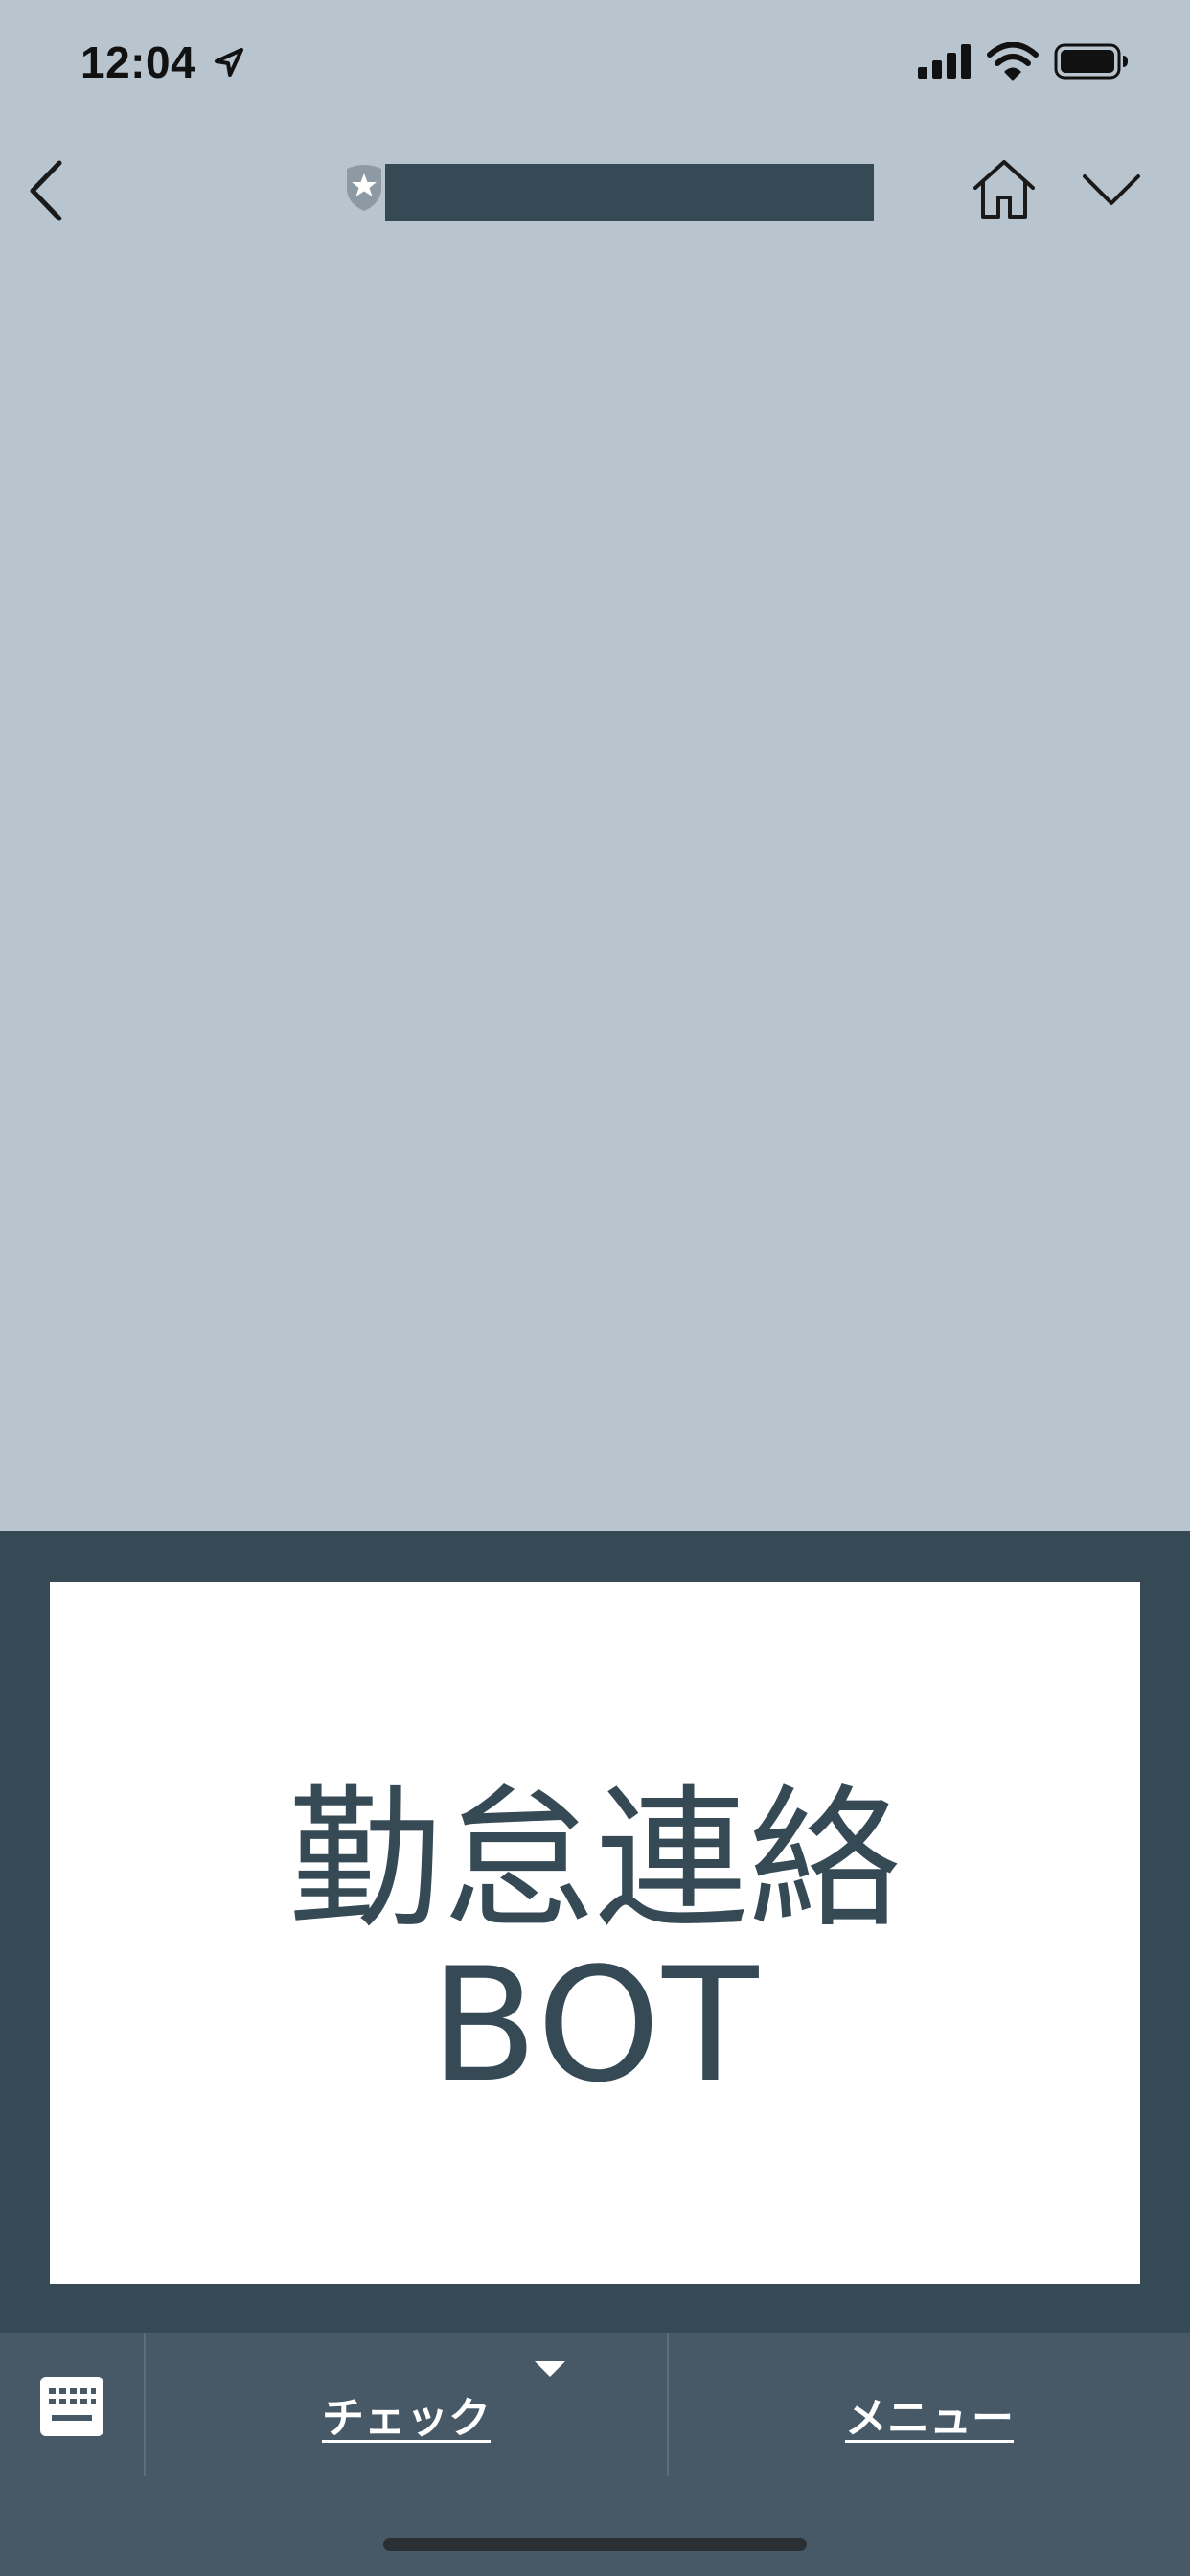 The height and width of the screenshot is (2576, 1190). I want to click on home-indicator, so click(595, 2544).